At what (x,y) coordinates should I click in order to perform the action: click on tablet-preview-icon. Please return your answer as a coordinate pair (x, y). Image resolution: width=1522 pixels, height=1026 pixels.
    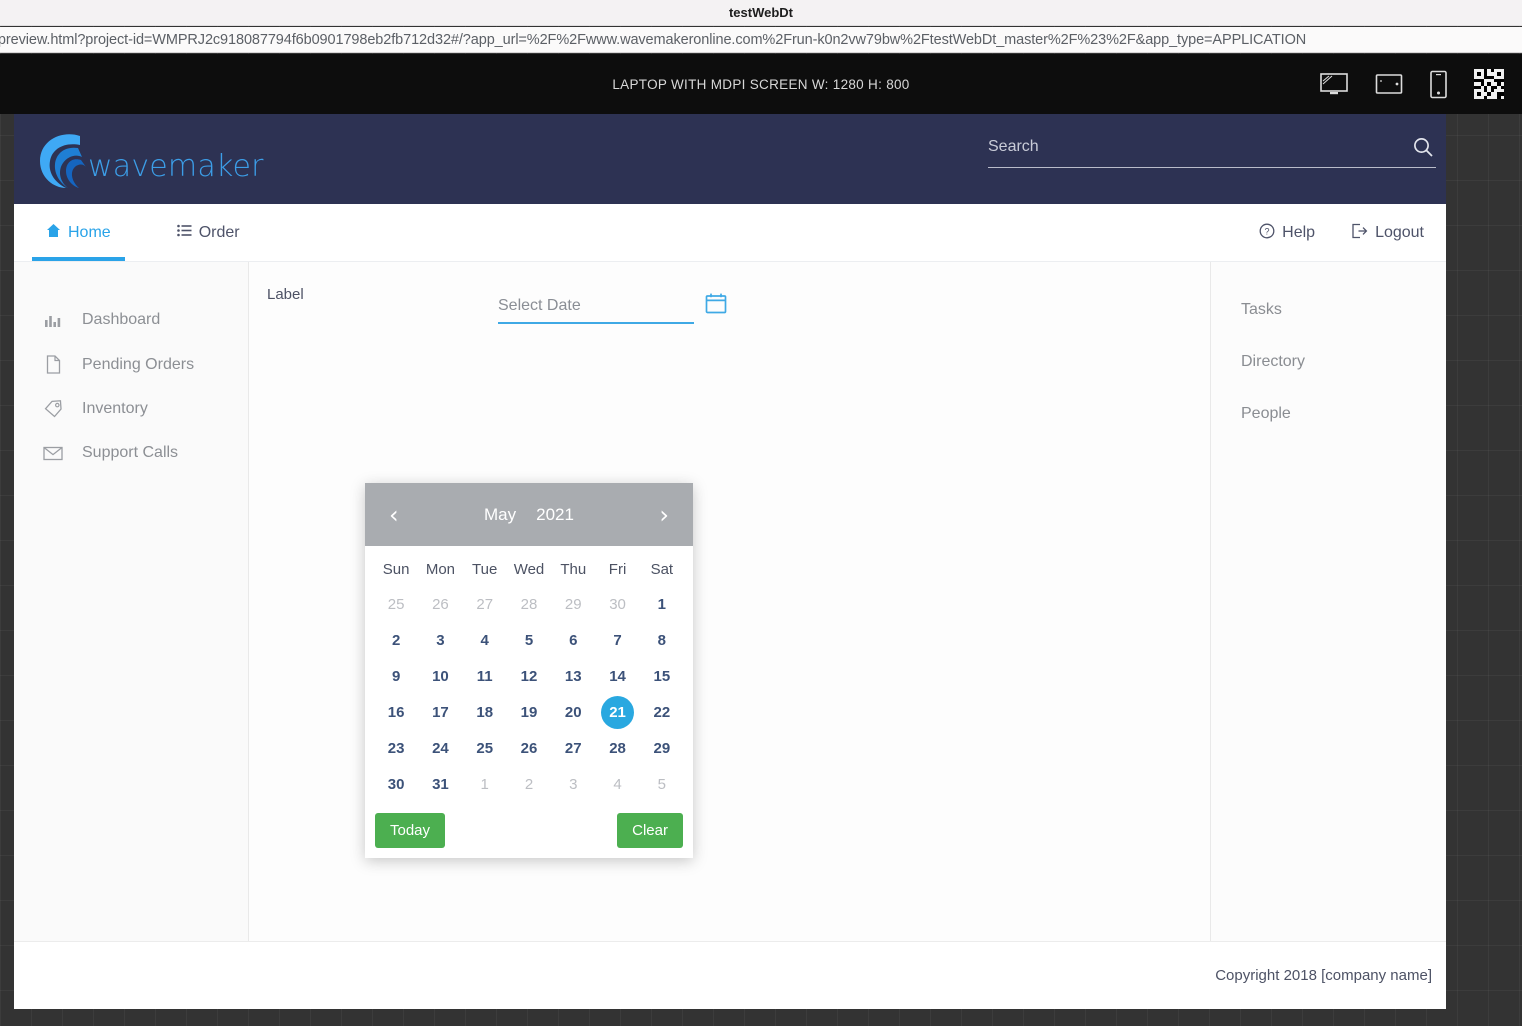
    Looking at the image, I should click on (1389, 84).